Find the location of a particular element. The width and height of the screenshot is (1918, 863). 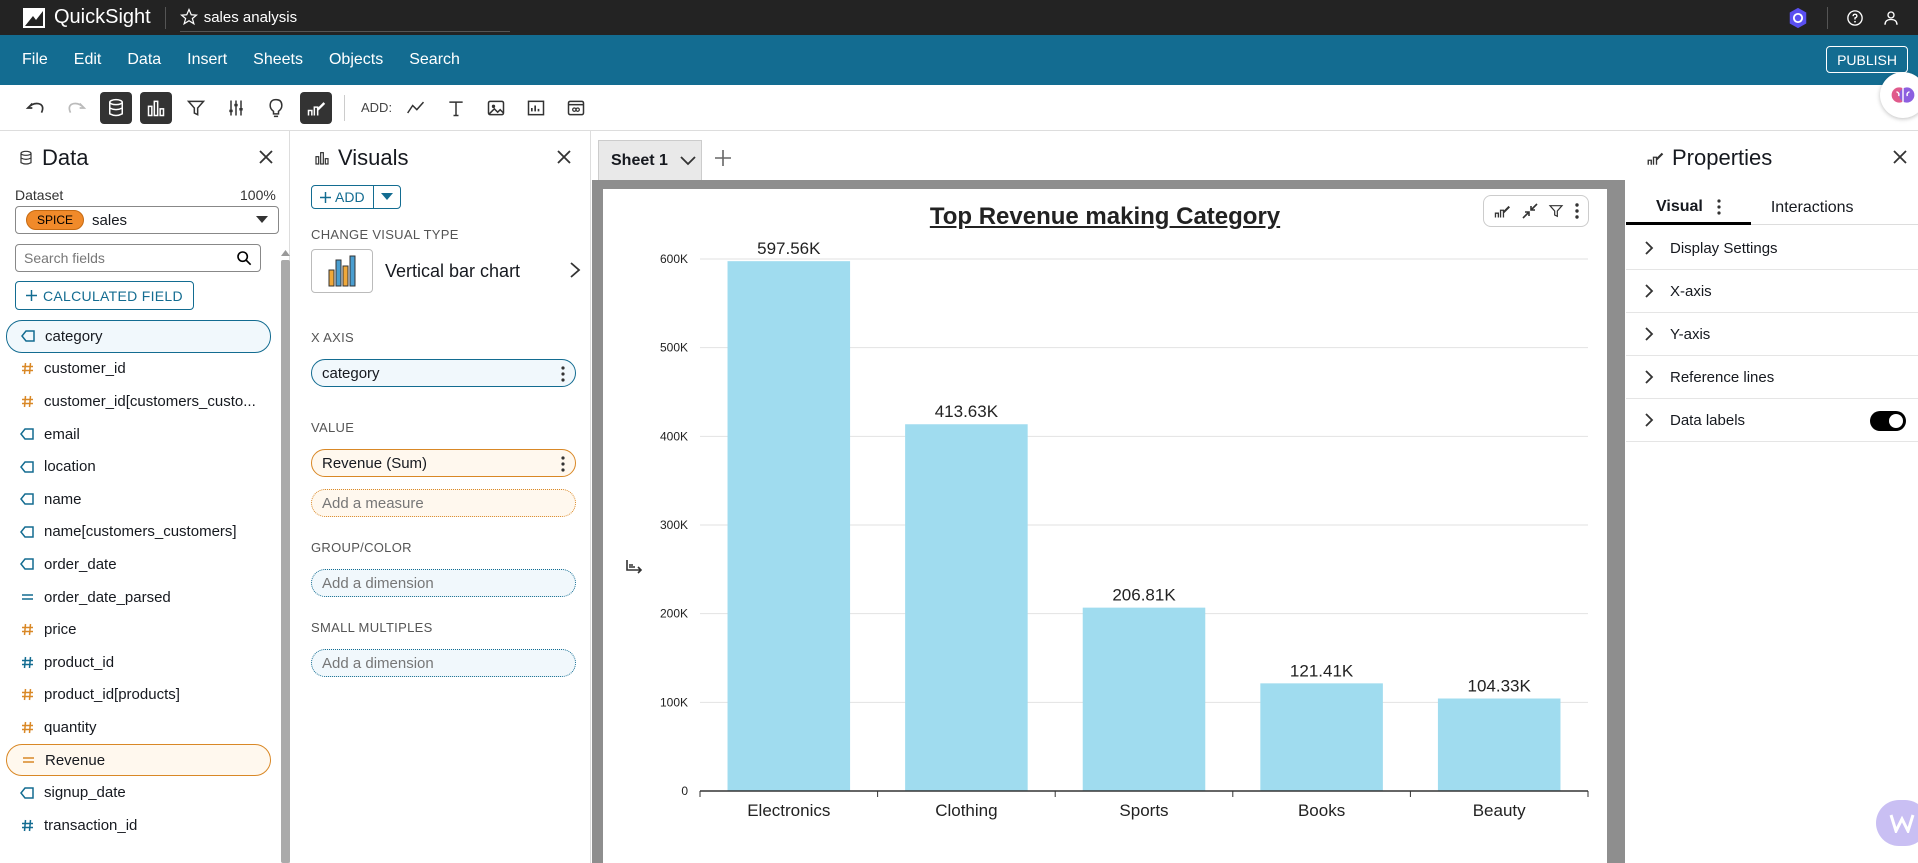

menu-edit: Edit is located at coordinates (88, 60).